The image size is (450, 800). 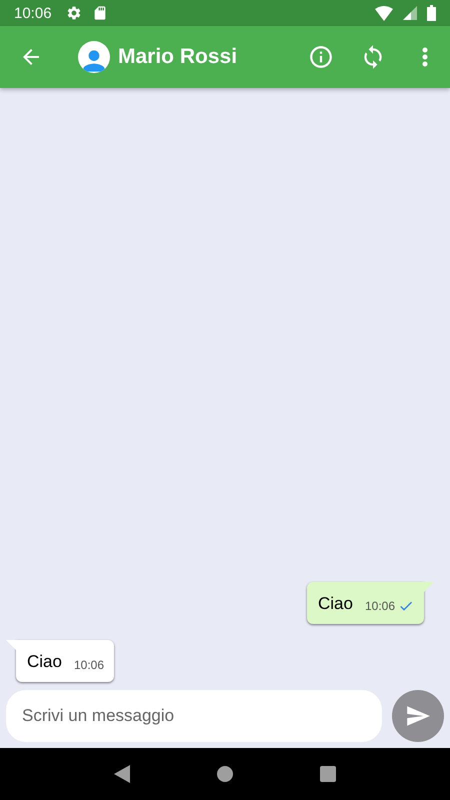 What do you see at coordinates (178, 57) in the screenshot?
I see `contact-name: Mario Rossi` at bounding box center [178, 57].